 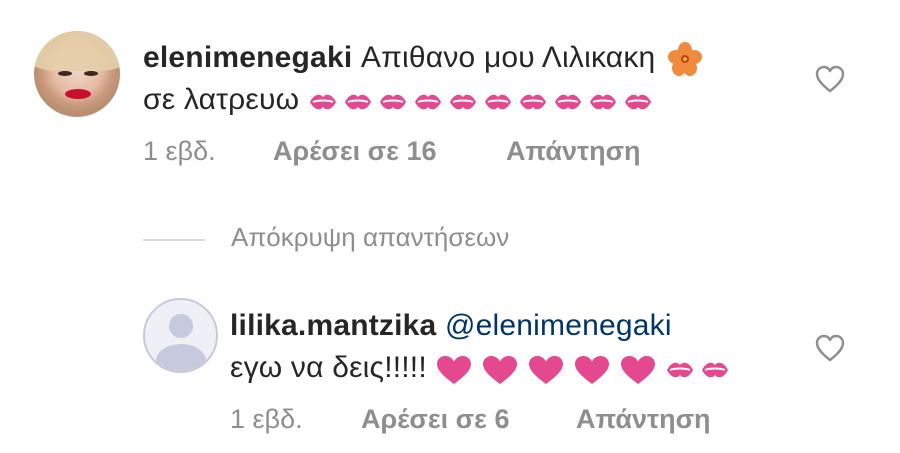 What do you see at coordinates (333, 325) in the screenshot?
I see `username-link: lilika.mantzika` at bounding box center [333, 325].